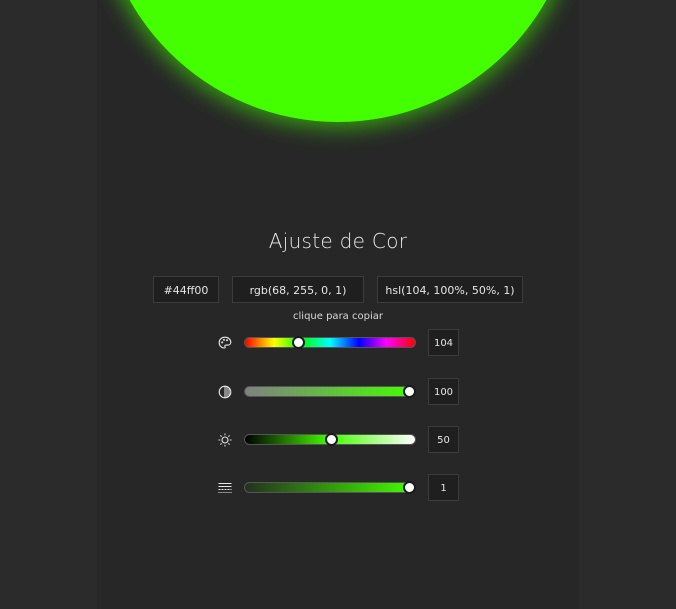  I want to click on lightness-slider-row: 50, so click(338, 440).